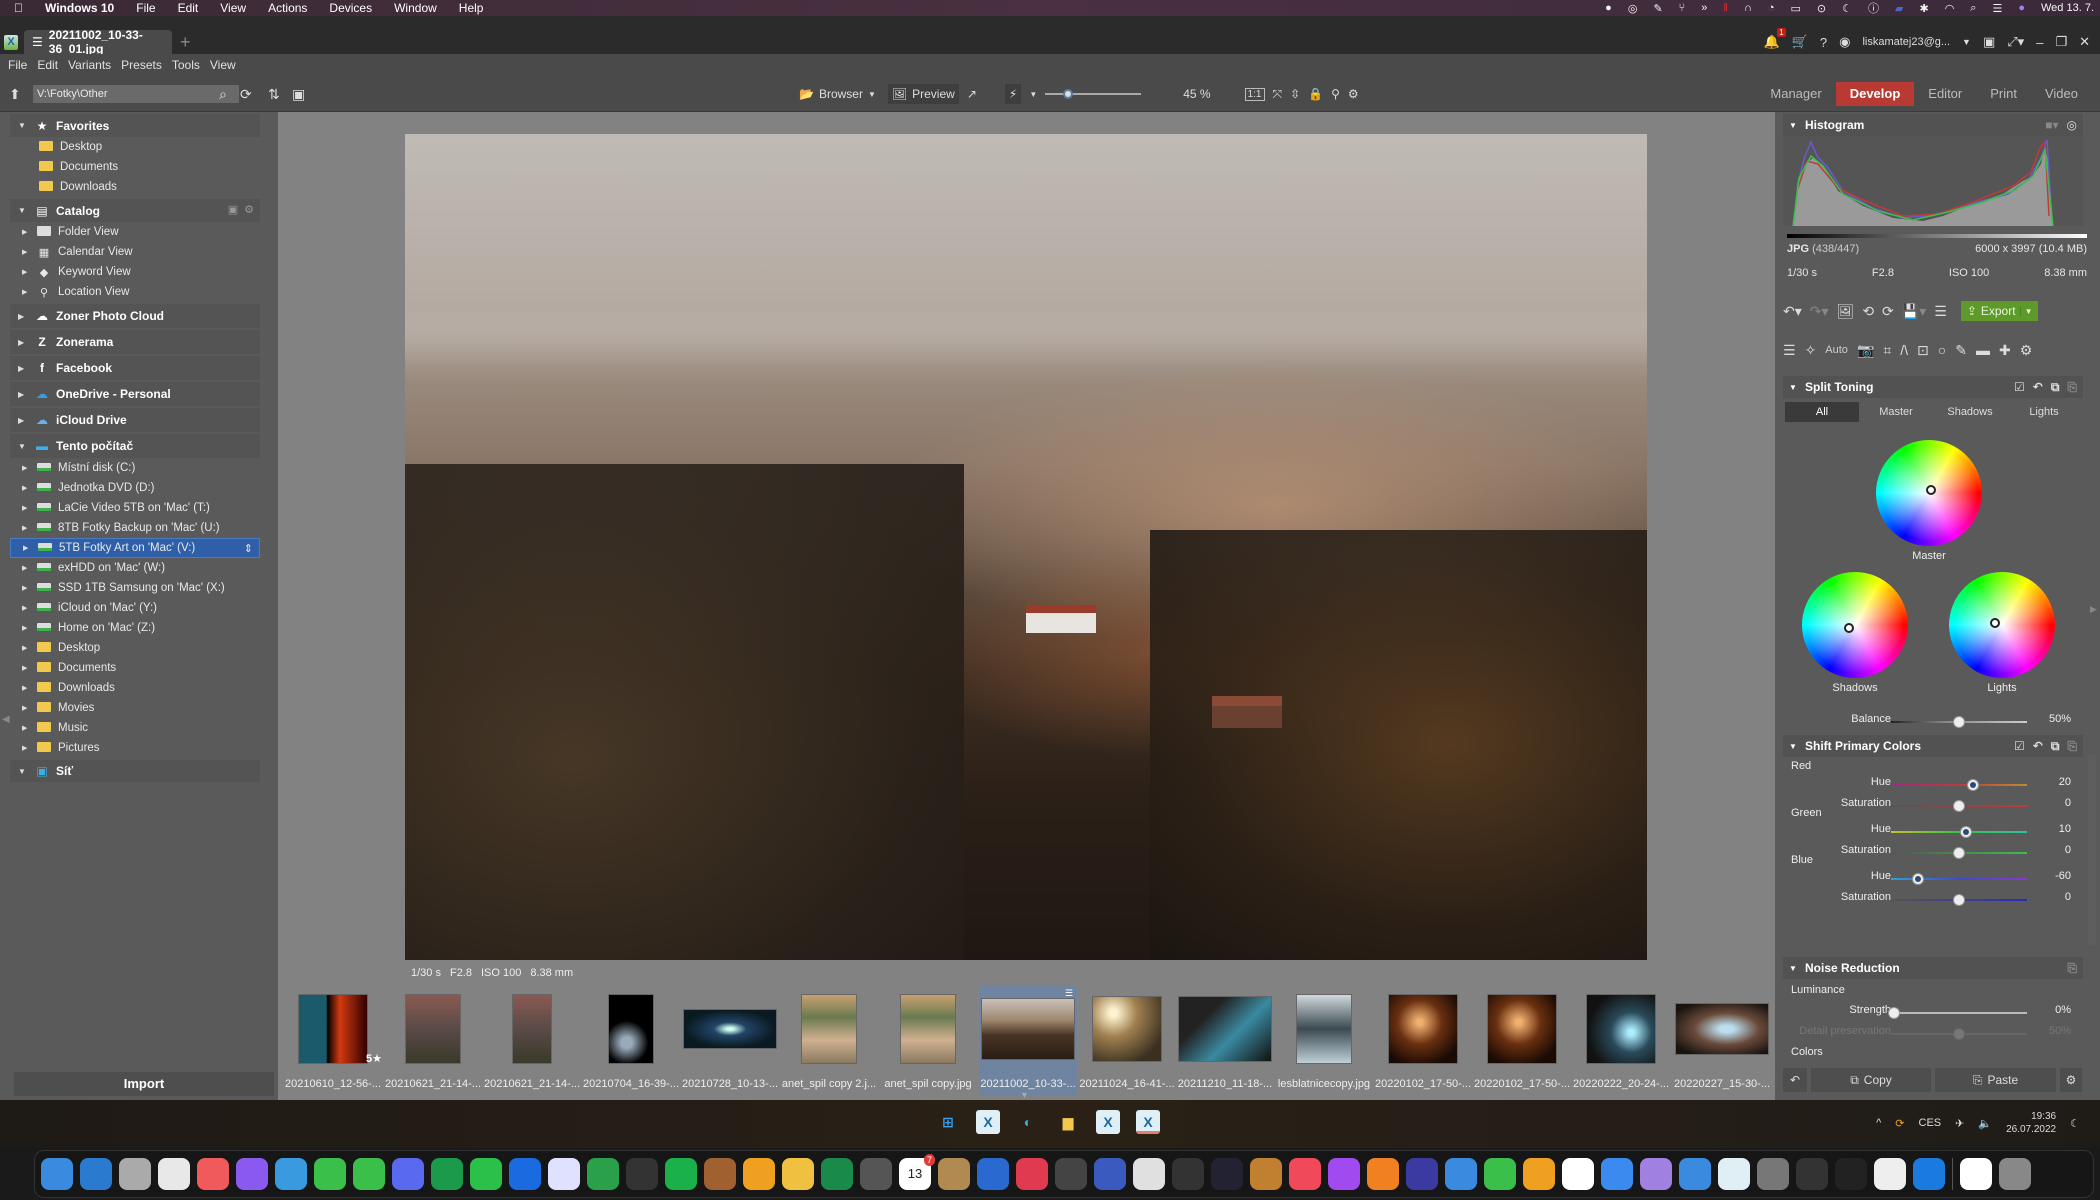  I want to click on windows-start-icon: ⊞, so click(948, 1122).